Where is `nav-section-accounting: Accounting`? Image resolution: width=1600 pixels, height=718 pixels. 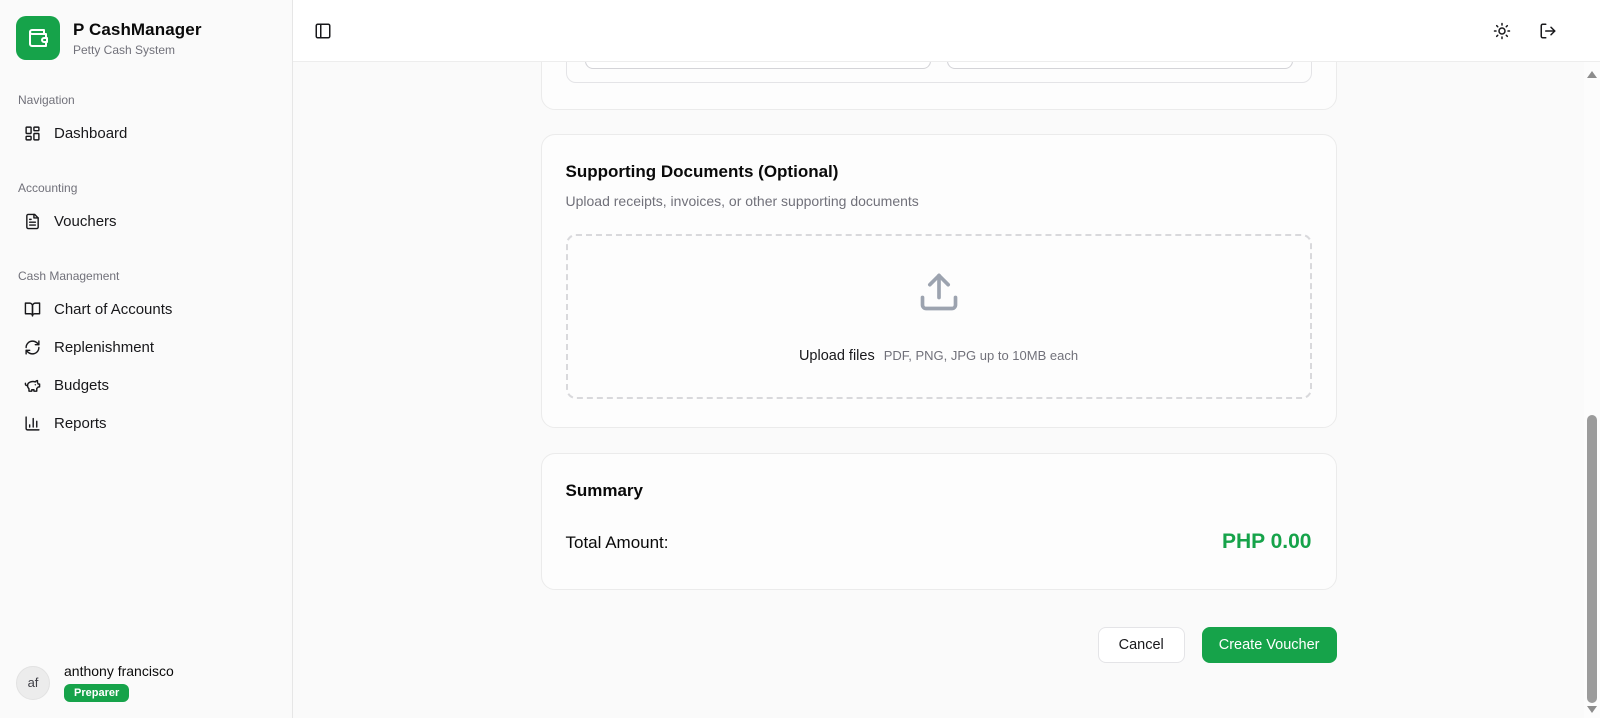
nav-section-accounting: Accounting is located at coordinates (48, 188).